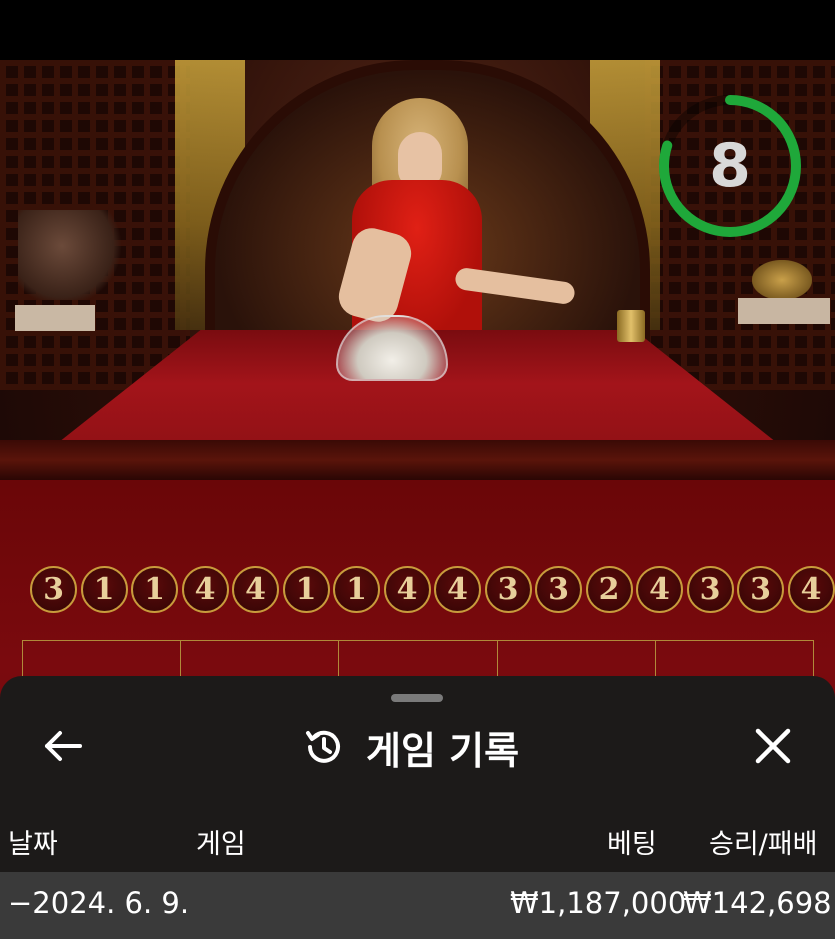 The width and height of the screenshot is (835, 939). What do you see at coordinates (631, 326) in the screenshot?
I see `brass-cup` at bounding box center [631, 326].